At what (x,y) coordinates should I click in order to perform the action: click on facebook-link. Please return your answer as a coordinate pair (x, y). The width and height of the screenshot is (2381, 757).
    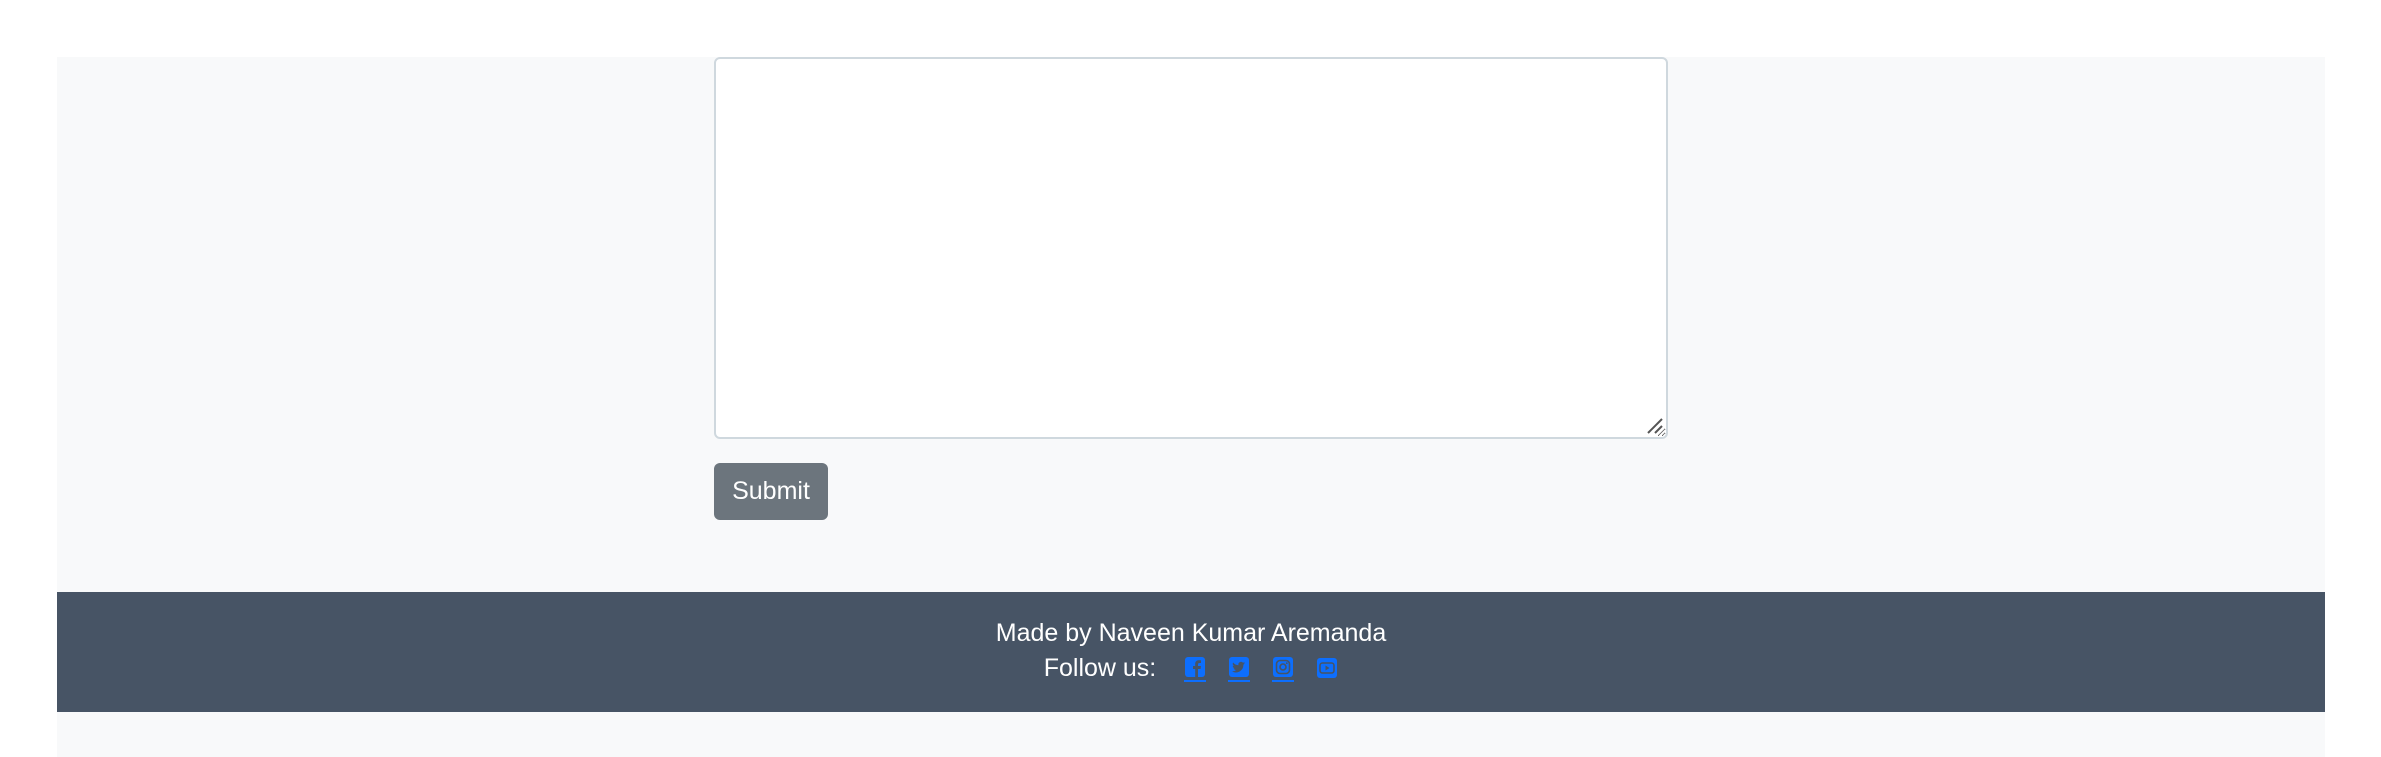
    Looking at the image, I should click on (1195, 668).